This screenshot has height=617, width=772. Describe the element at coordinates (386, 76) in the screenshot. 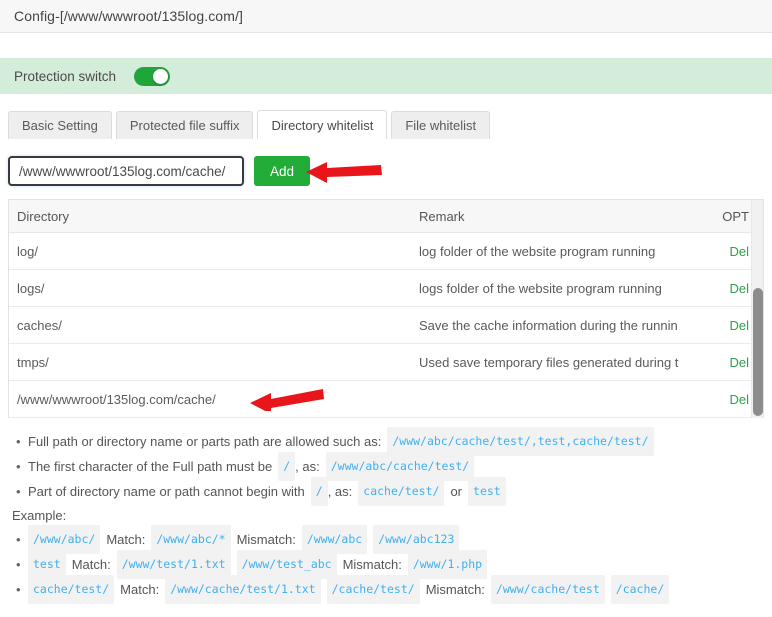

I see `protection-switch-band: Protection switch` at that location.